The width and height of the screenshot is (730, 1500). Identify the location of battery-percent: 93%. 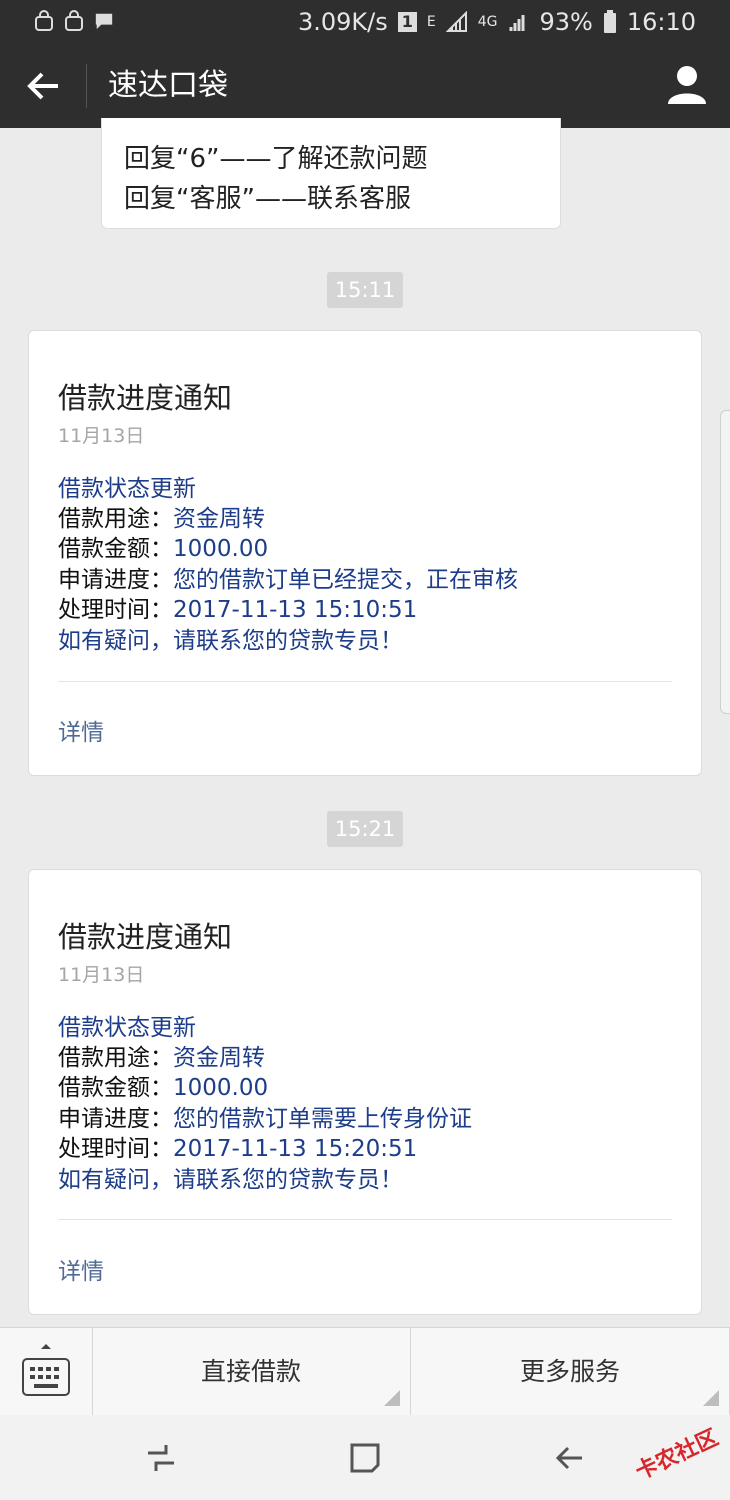
(566, 22).